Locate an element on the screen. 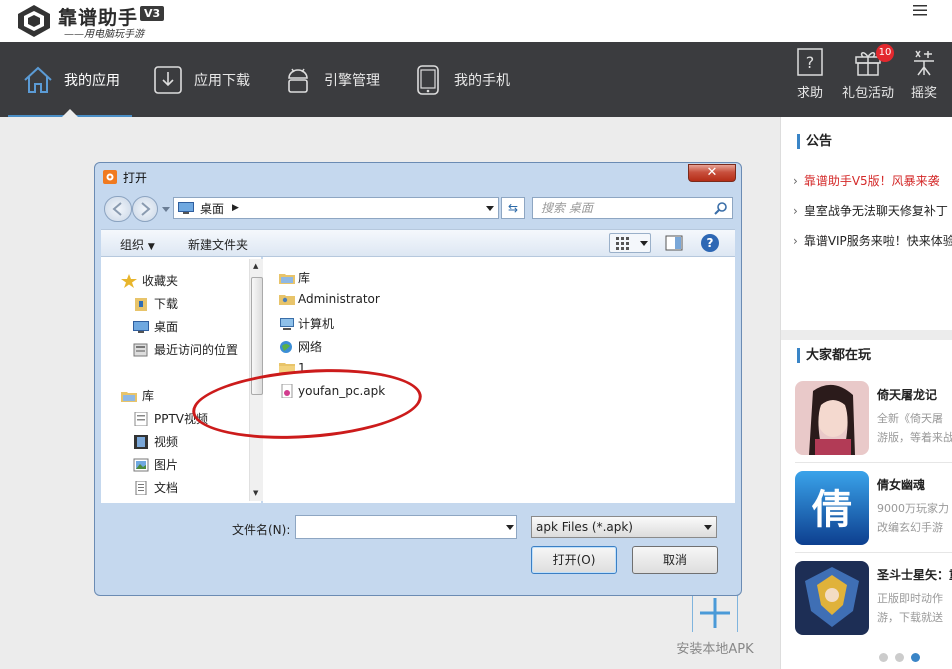 This screenshot has height=669, width=952. file-name: 计算机 is located at coordinates (316, 324).